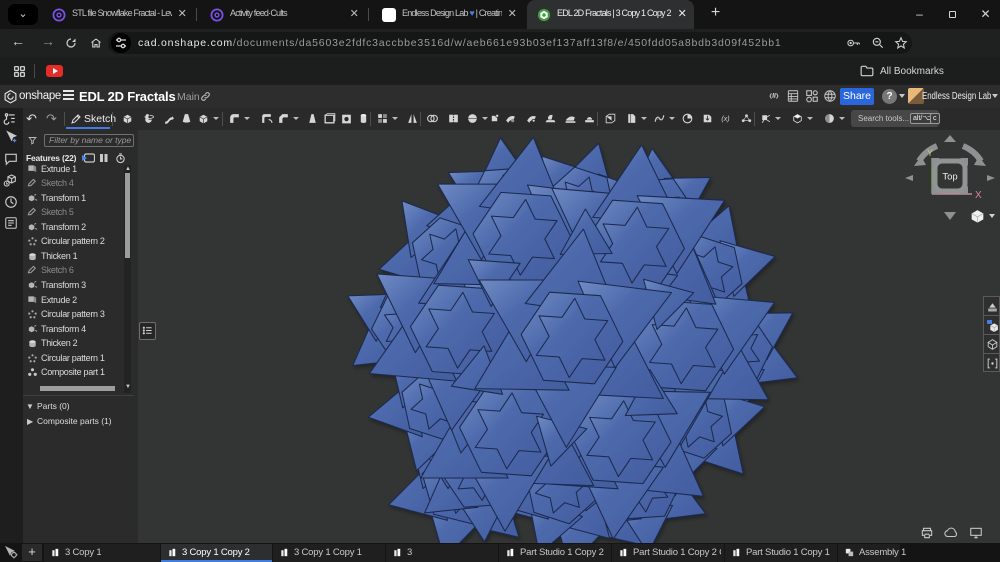  What do you see at coordinates (725, 119) in the screenshot?
I see `svg-text: (x)` at bounding box center [725, 119].